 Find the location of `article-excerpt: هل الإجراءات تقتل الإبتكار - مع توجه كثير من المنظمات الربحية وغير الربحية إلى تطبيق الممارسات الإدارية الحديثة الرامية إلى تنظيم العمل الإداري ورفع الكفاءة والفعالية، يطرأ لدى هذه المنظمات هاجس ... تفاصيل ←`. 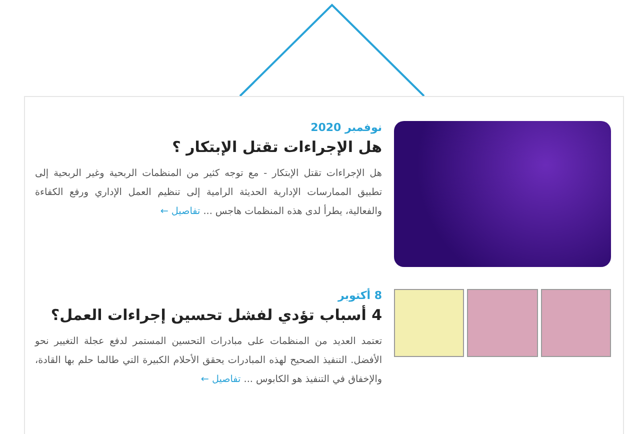

article-excerpt: هل الإجراءات تقتل الإبتكار - مع توجه كثير من المنظمات الربحية وغير الربحية إلى تطبيق الممارسات الإدارية الحديثة الرامية إلى تنظيم العمل الإداري ورفع الكفاءة والفعالية، يطرأ لدى هذه المنظمات هاجس ... تفاصيل ← is located at coordinates (208, 193).